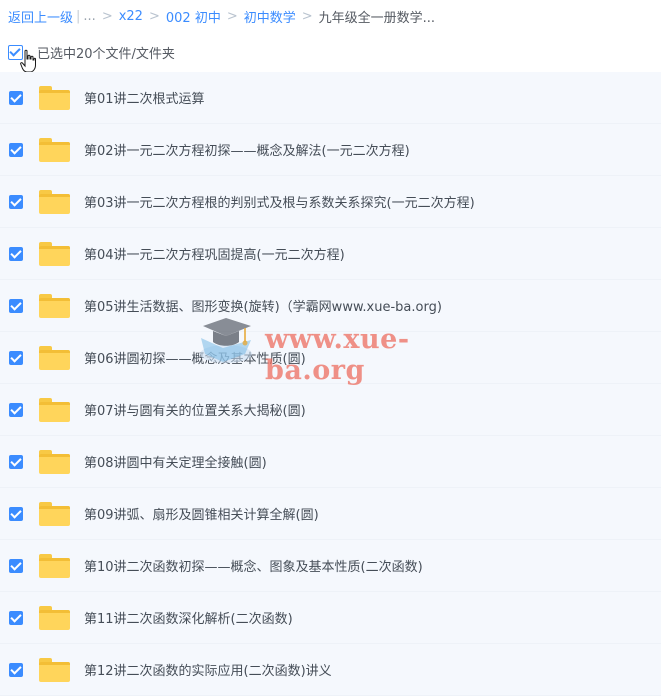  Describe the element at coordinates (195, 409) in the screenshot. I see `file-name: 第07讲与圆有关的位置关系大揭秘(圆)` at that location.